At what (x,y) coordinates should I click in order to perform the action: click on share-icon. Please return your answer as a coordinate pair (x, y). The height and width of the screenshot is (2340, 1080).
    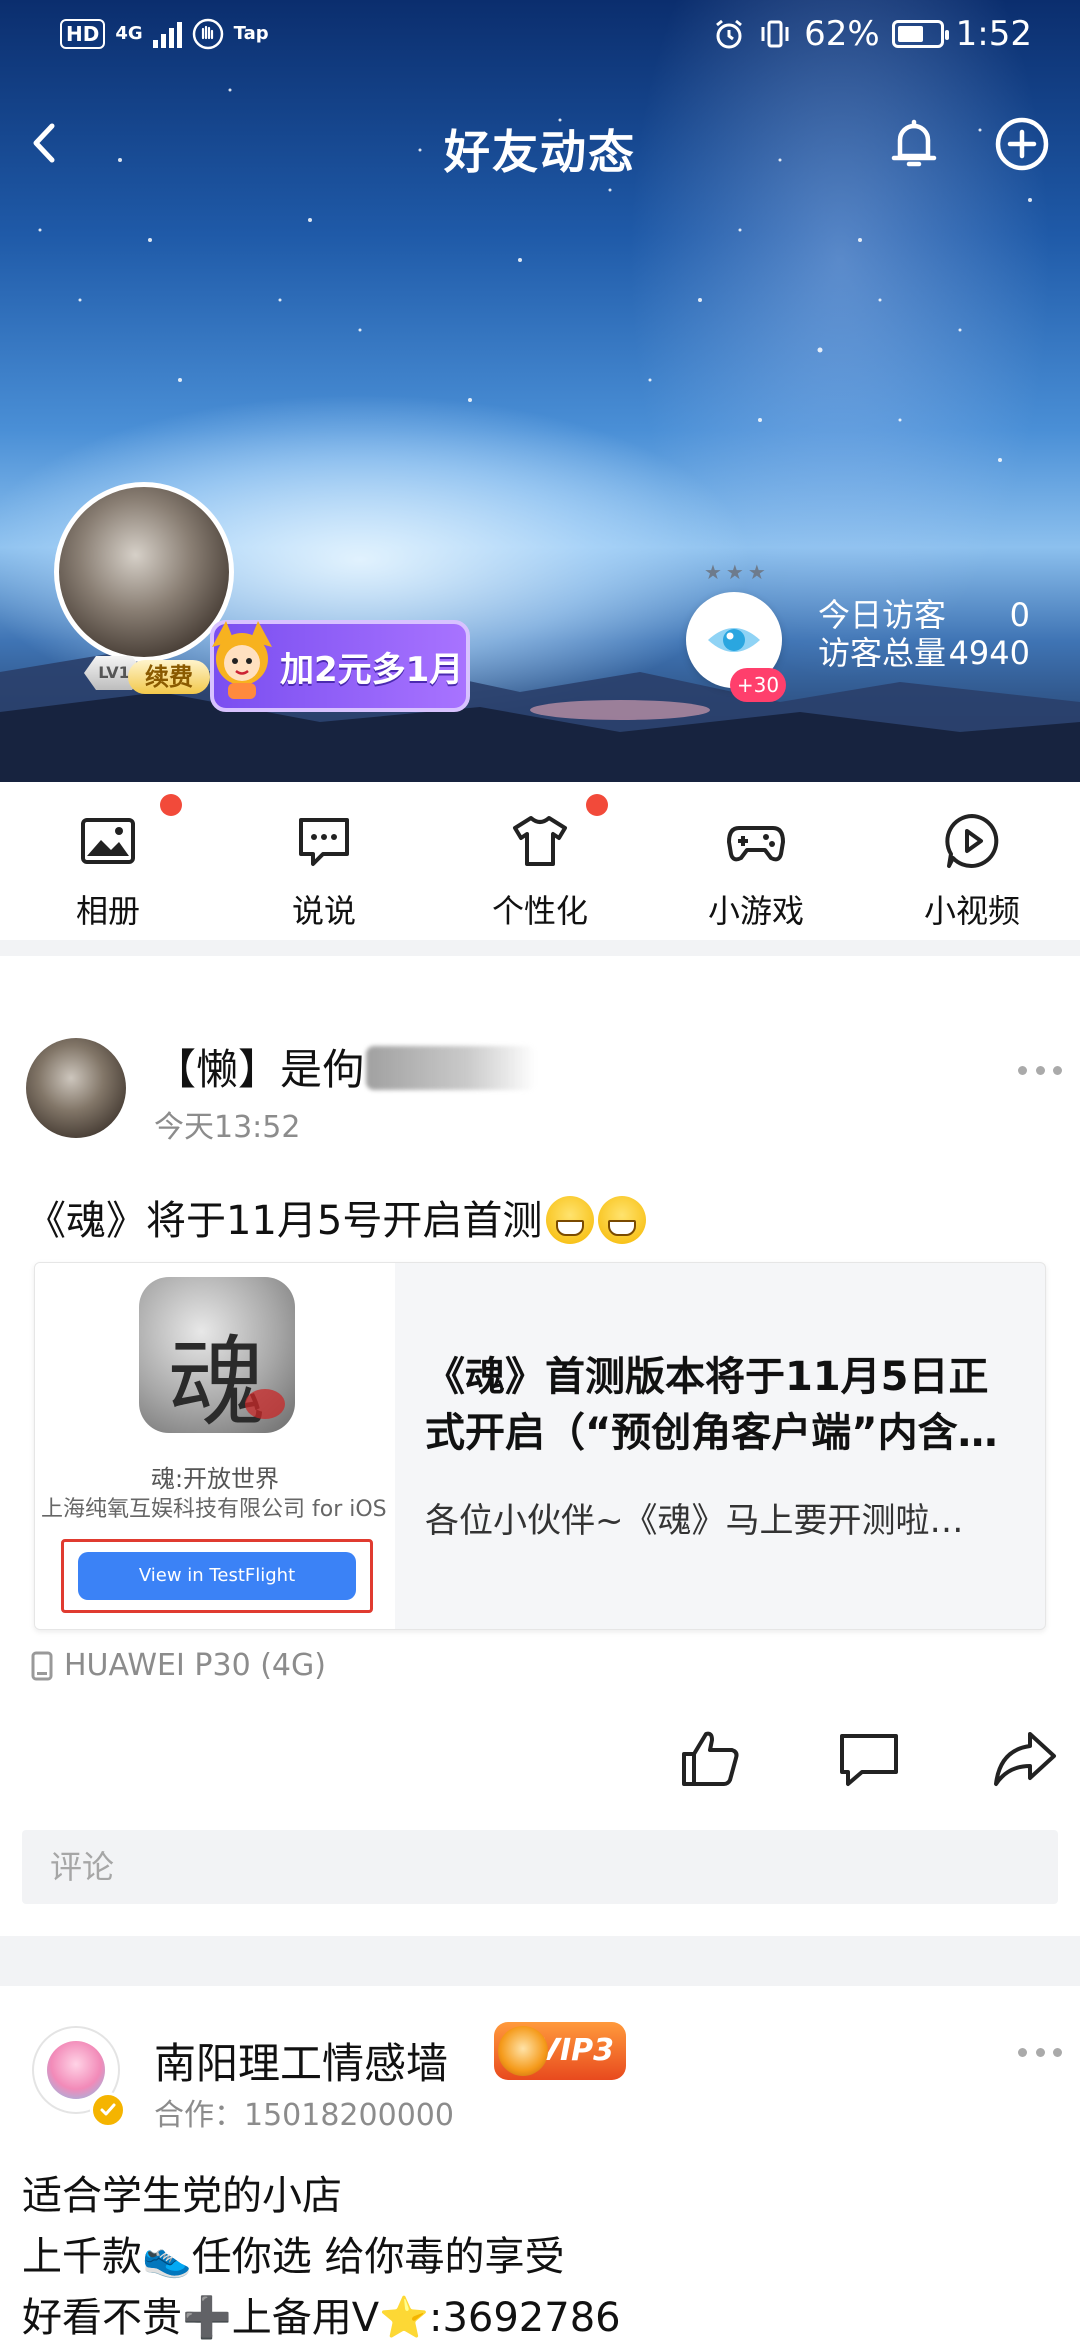
    Looking at the image, I should click on (1025, 1759).